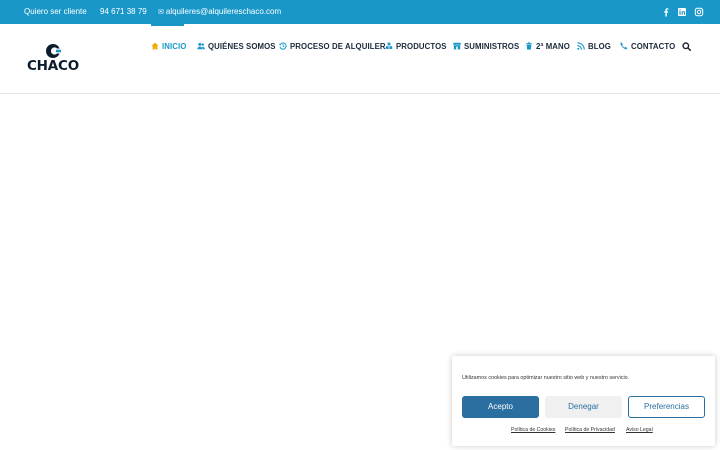 This screenshot has width=720, height=450. What do you see at coordinates (201, 46) in the screenshot?
I see `users-icon` at bounding box center [201, 46].